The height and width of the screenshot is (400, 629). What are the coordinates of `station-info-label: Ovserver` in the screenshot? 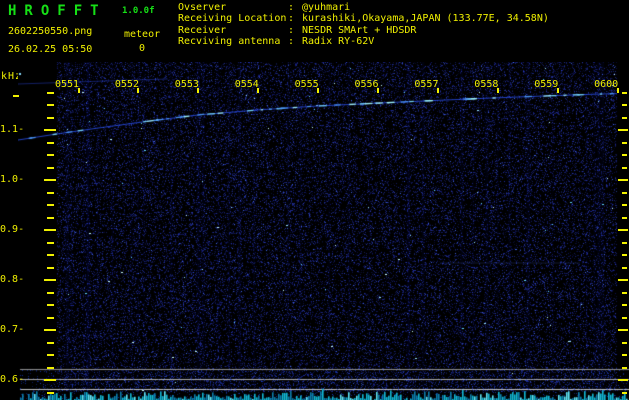 It's located at (202, 7).